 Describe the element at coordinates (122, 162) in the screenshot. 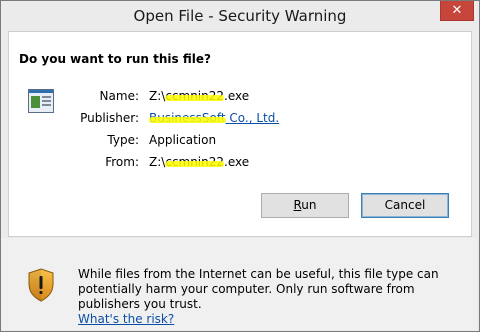

I see `from-label: From:` at that location.